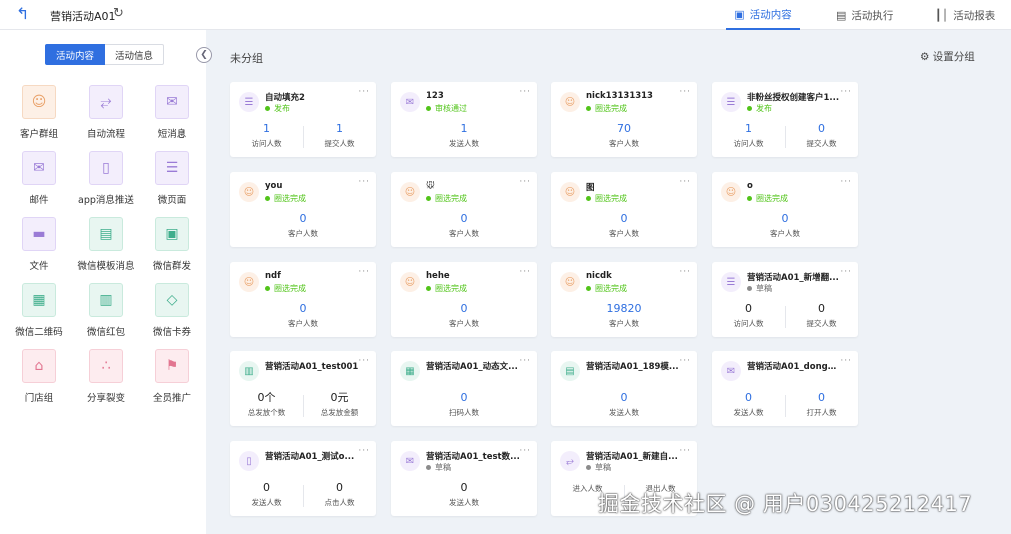  I want to click on activity-card: ☺ nick13131313 ··· 圈选完成 70 客户人数, so click(624, 119).